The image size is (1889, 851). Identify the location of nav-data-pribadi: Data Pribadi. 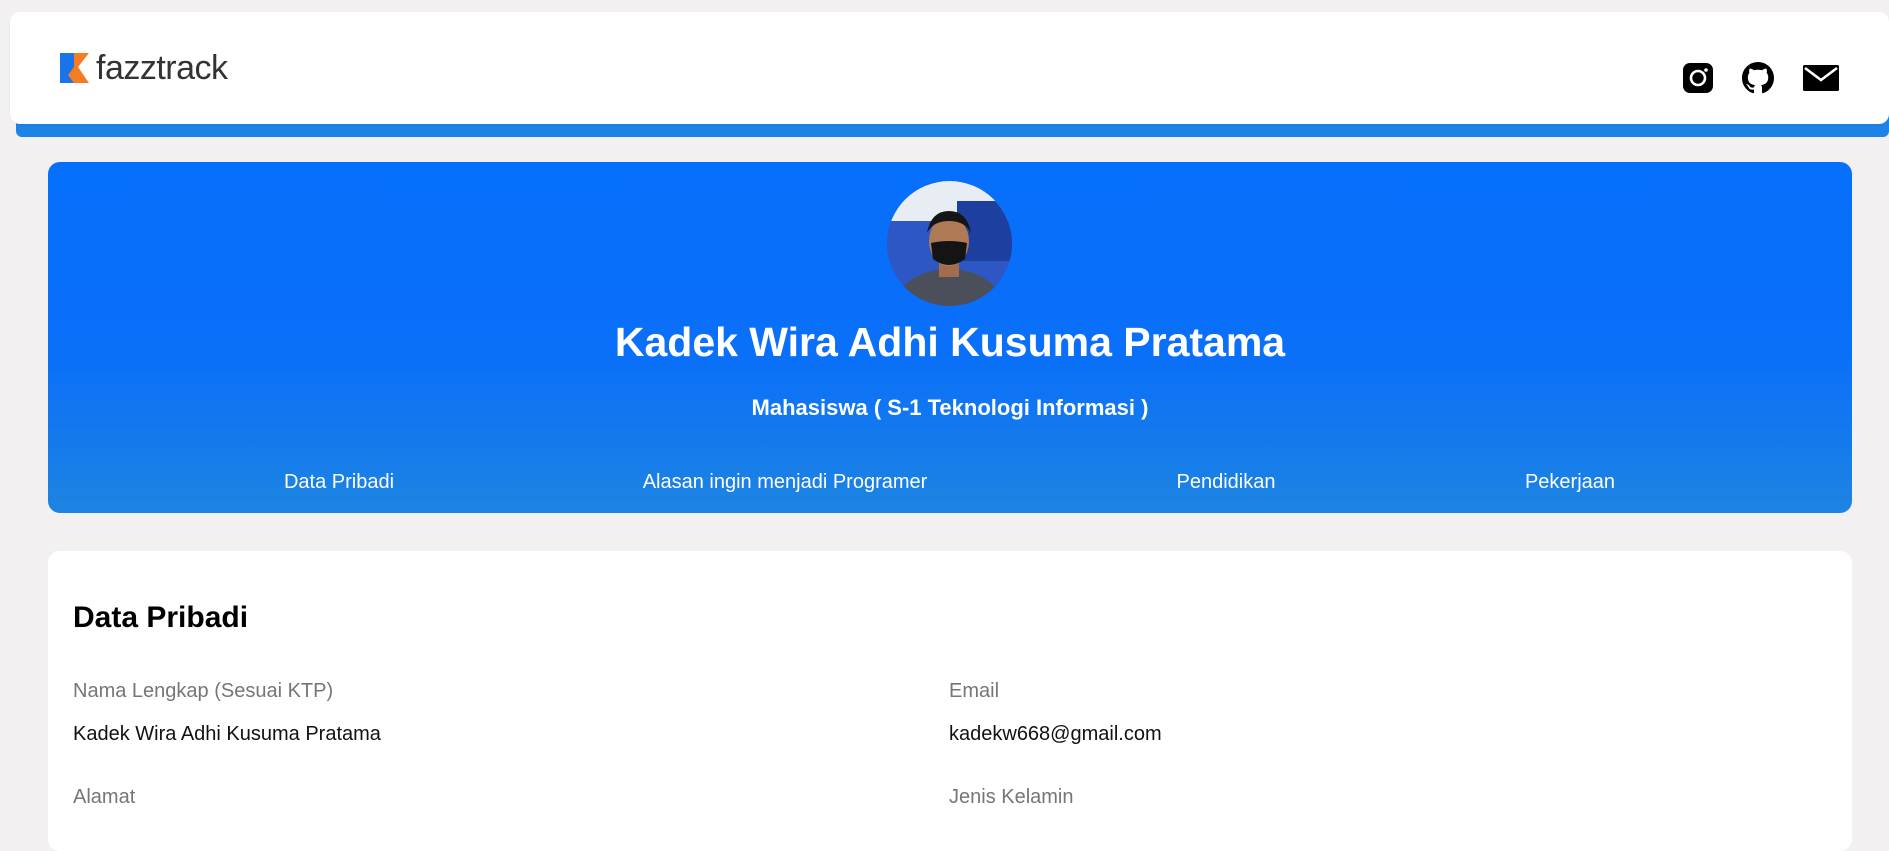
(339, 482).